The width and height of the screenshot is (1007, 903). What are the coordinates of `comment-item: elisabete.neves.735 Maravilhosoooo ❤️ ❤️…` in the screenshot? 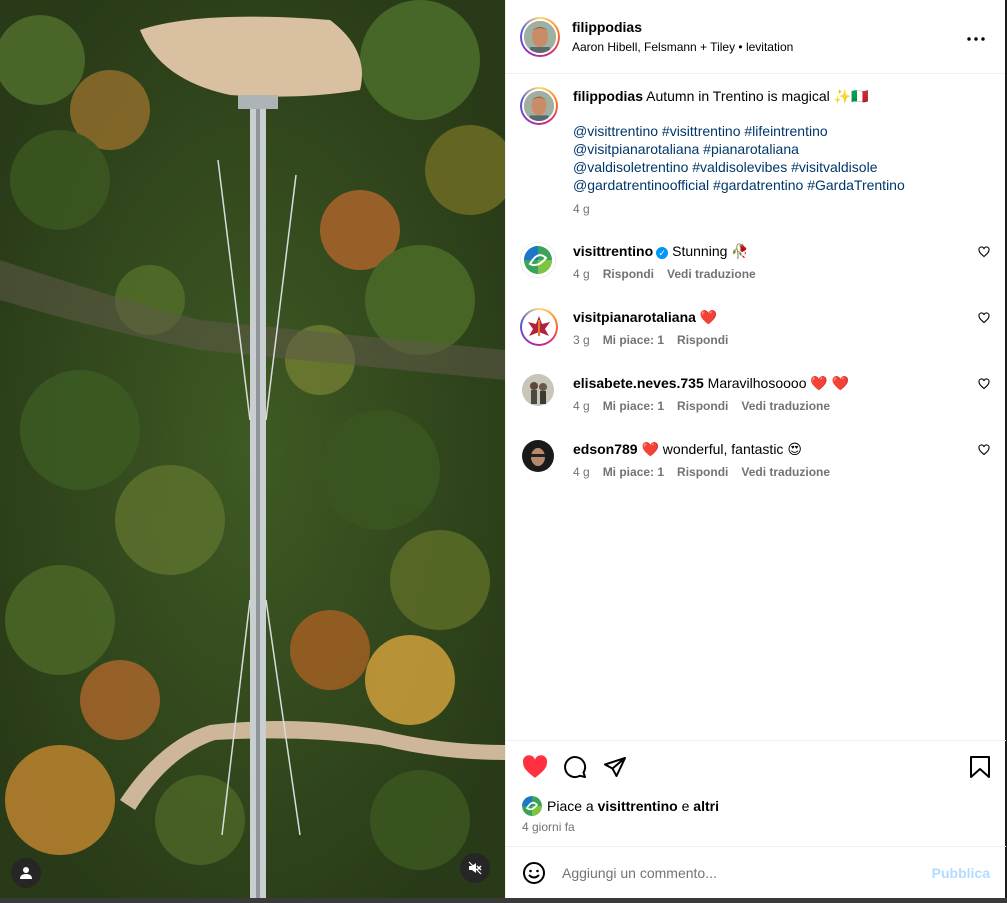 It's located at (755, 393).